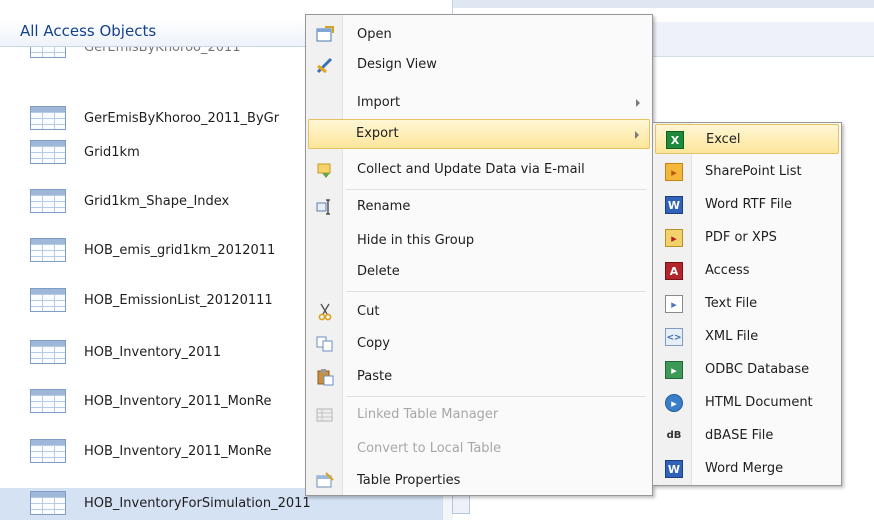  I want to click on export-access: A Access, so click(747, 271).